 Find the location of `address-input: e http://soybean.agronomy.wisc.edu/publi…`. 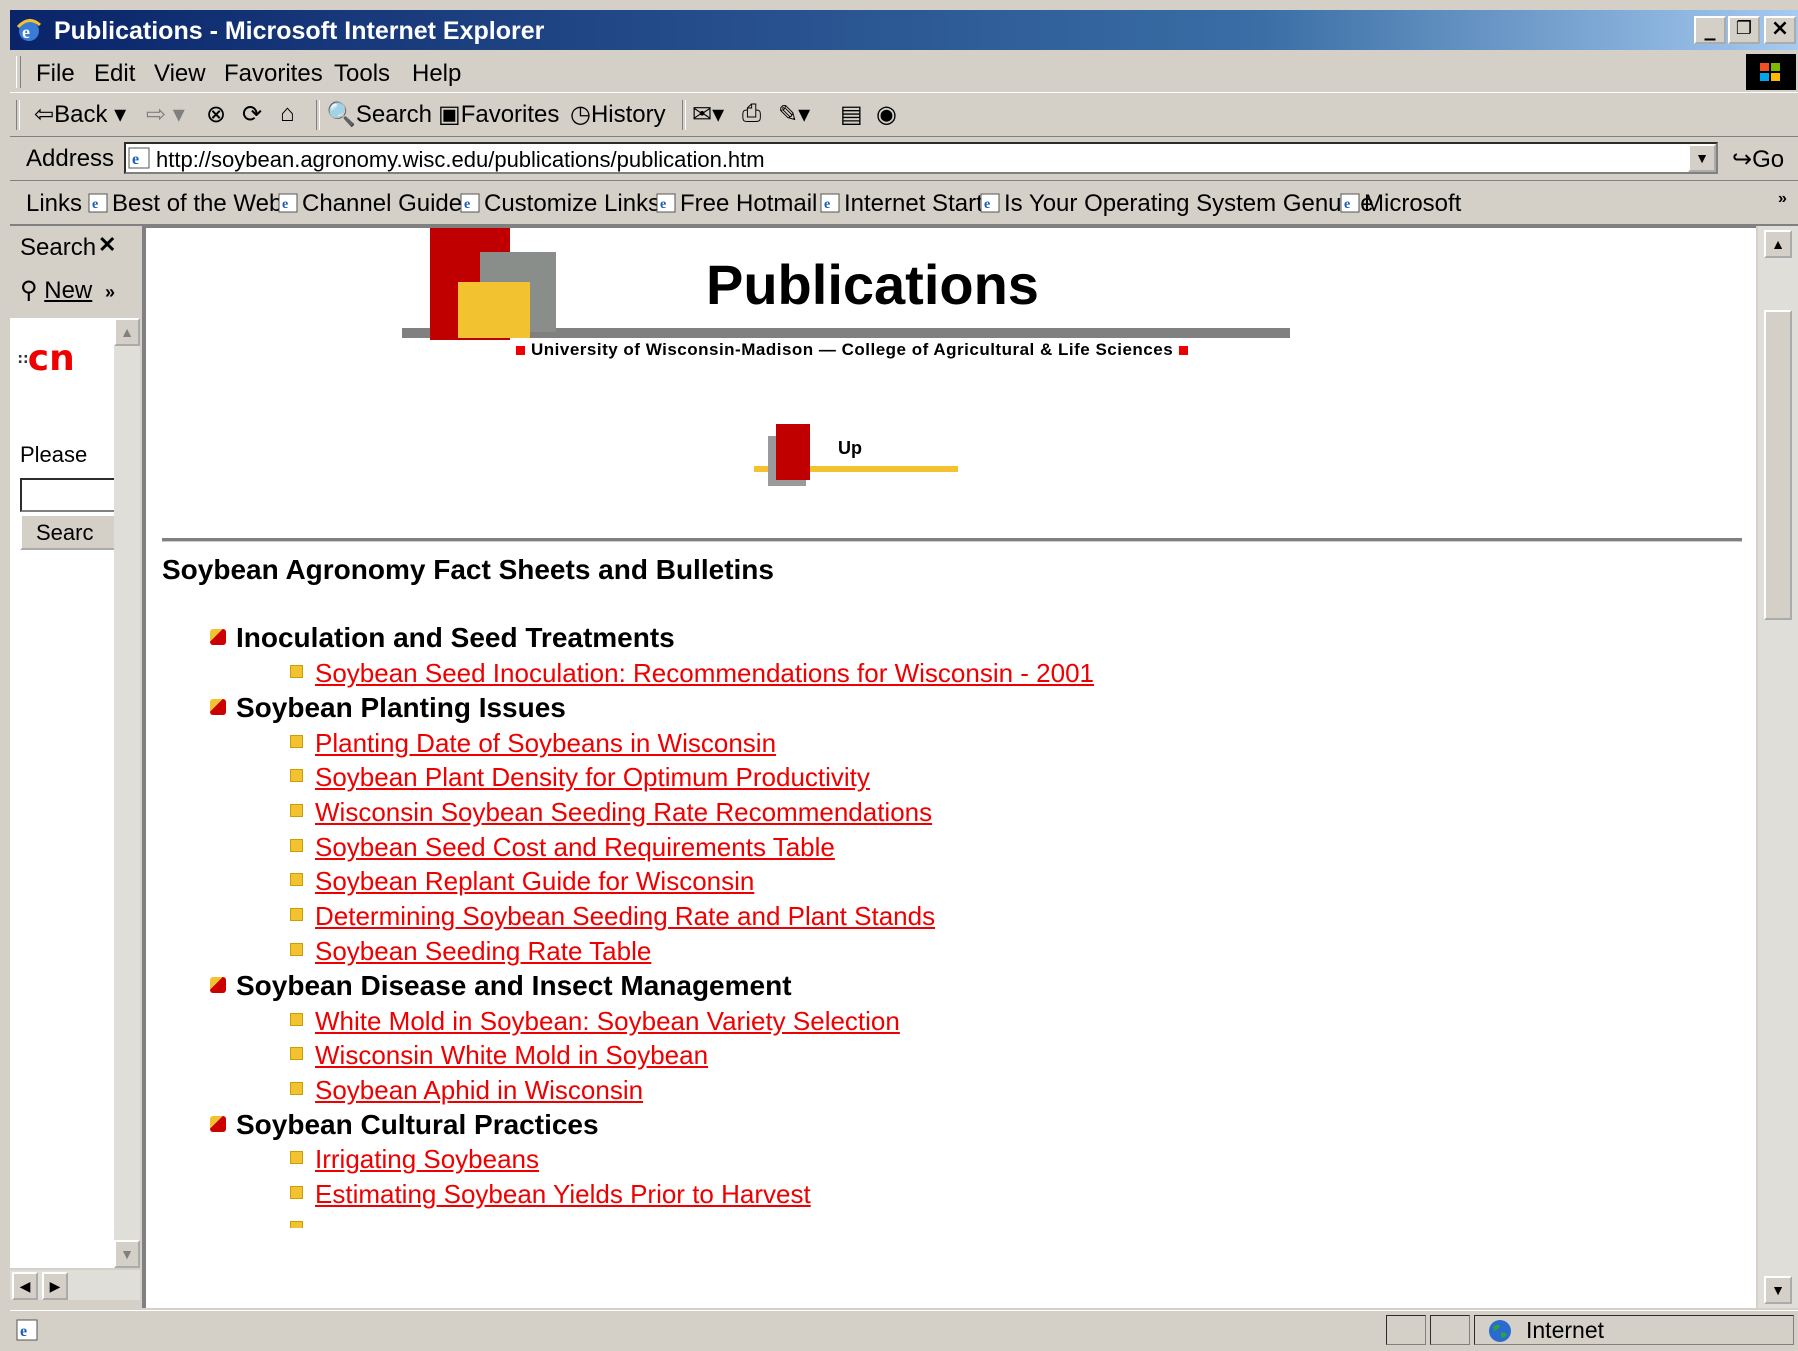

address-input: e http://soybean.agronomy.wisc.edu/publi… is located at coordinates (921, 158).